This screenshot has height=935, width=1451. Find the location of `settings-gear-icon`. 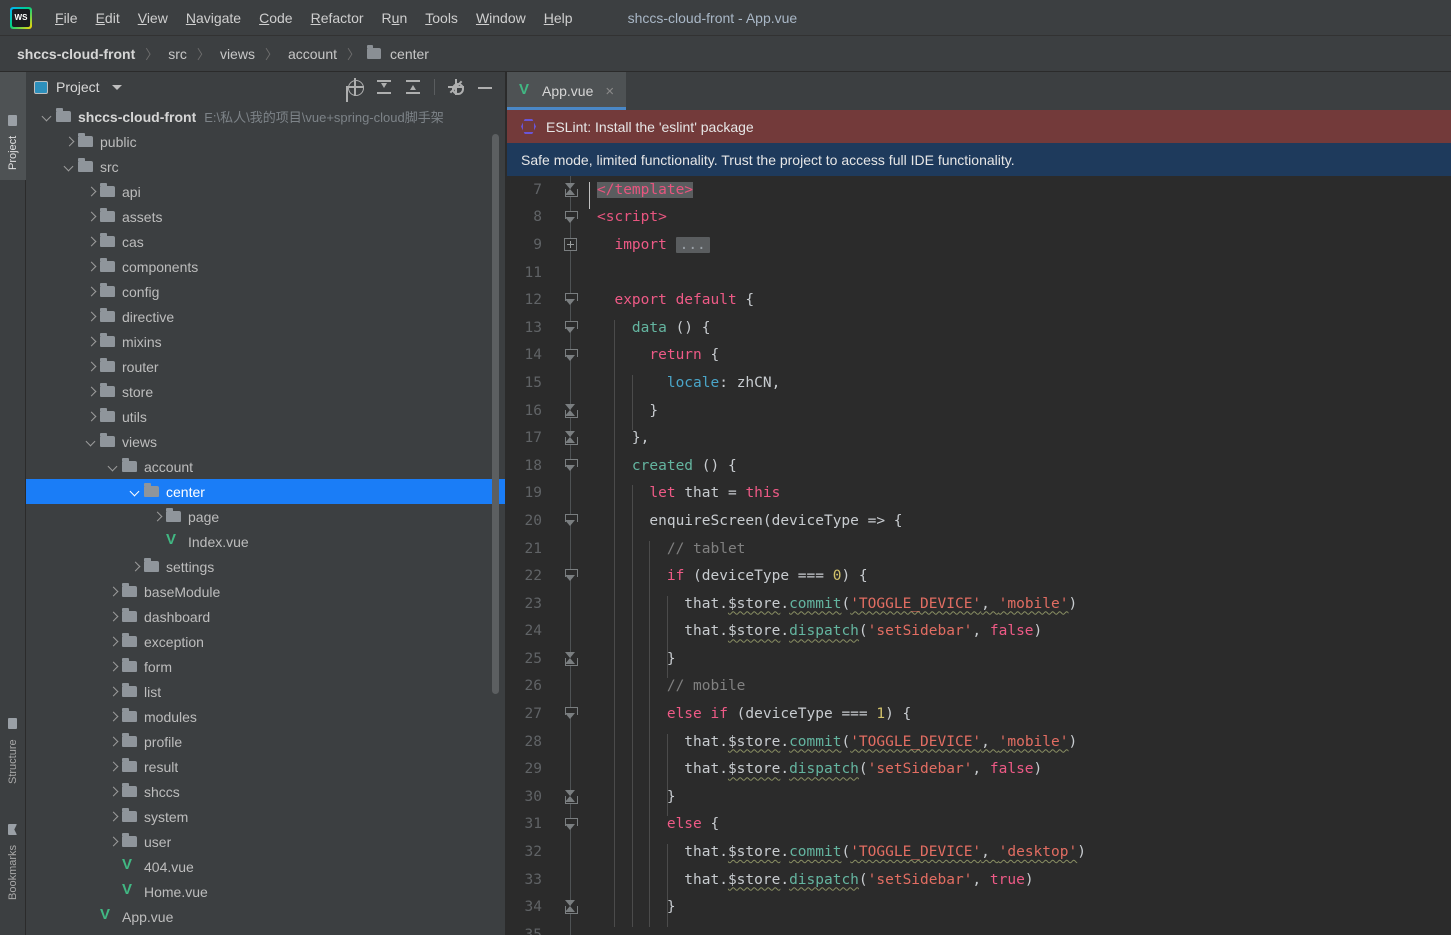

settings-gear-icon is located at coordinates (456, 87).